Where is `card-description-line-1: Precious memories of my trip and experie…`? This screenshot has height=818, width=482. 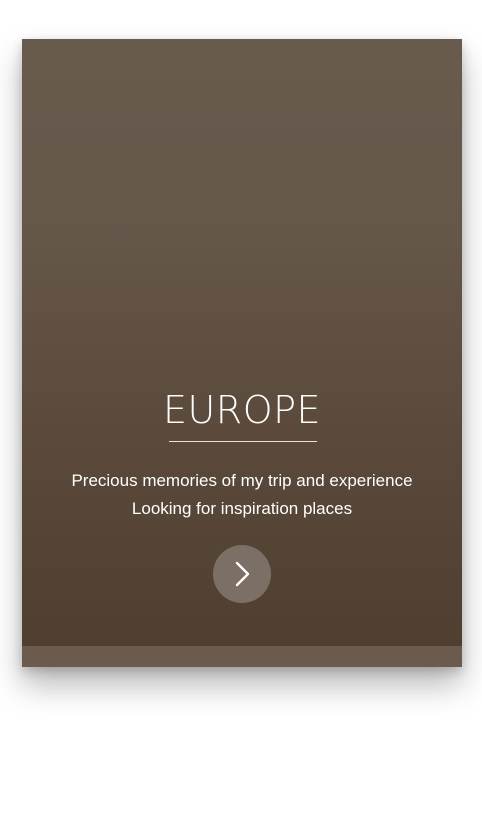
card-description-line-1: Precious memories of my trip and experie… is located at coordinates (242, 480).